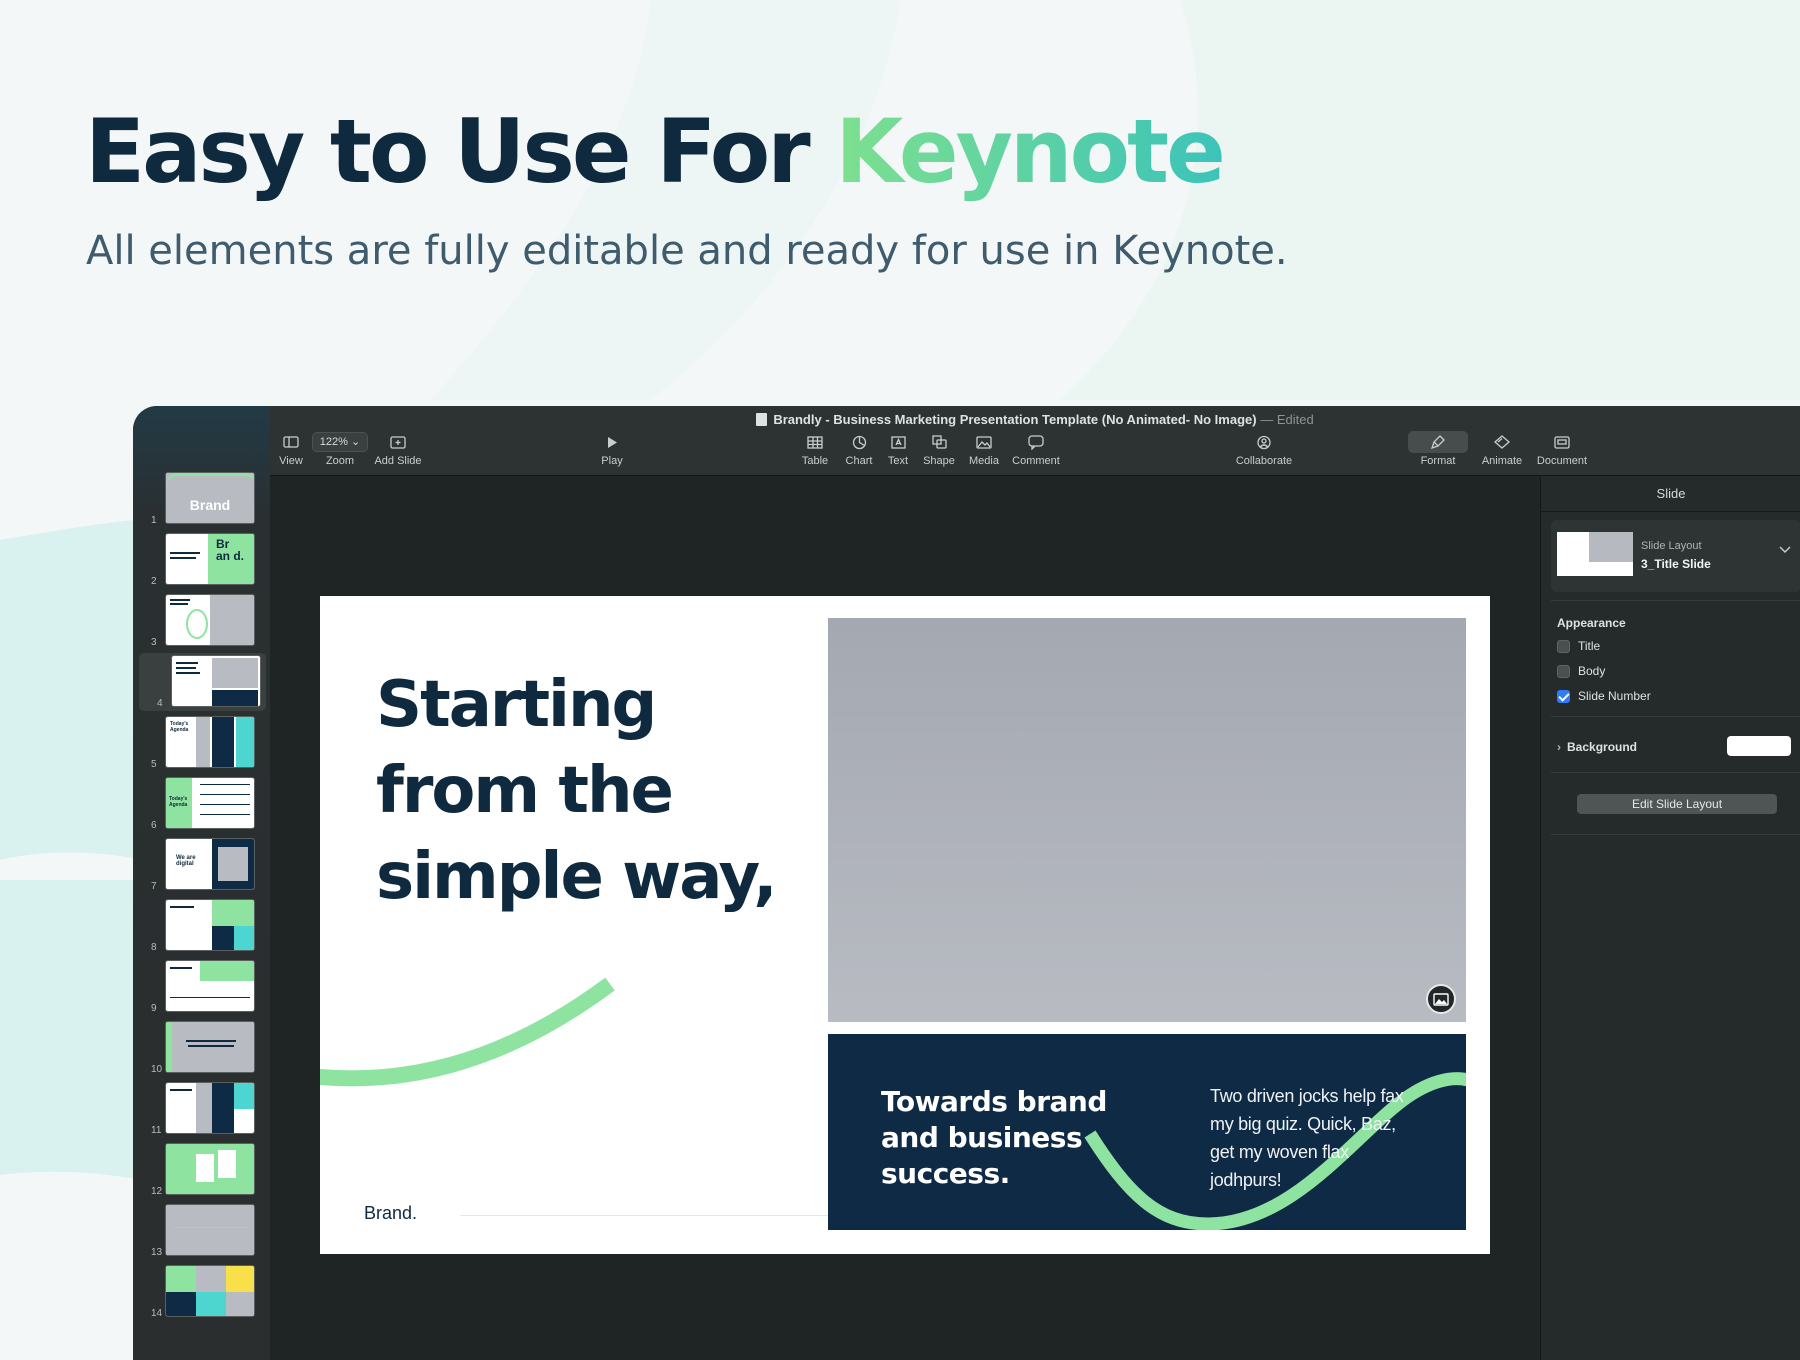 This screenshot has height=1360, width=1800. Describe the element at coordinates (596, 791) in the screenshot. I see `slide-heading: Starting from the simple way,` at that location.